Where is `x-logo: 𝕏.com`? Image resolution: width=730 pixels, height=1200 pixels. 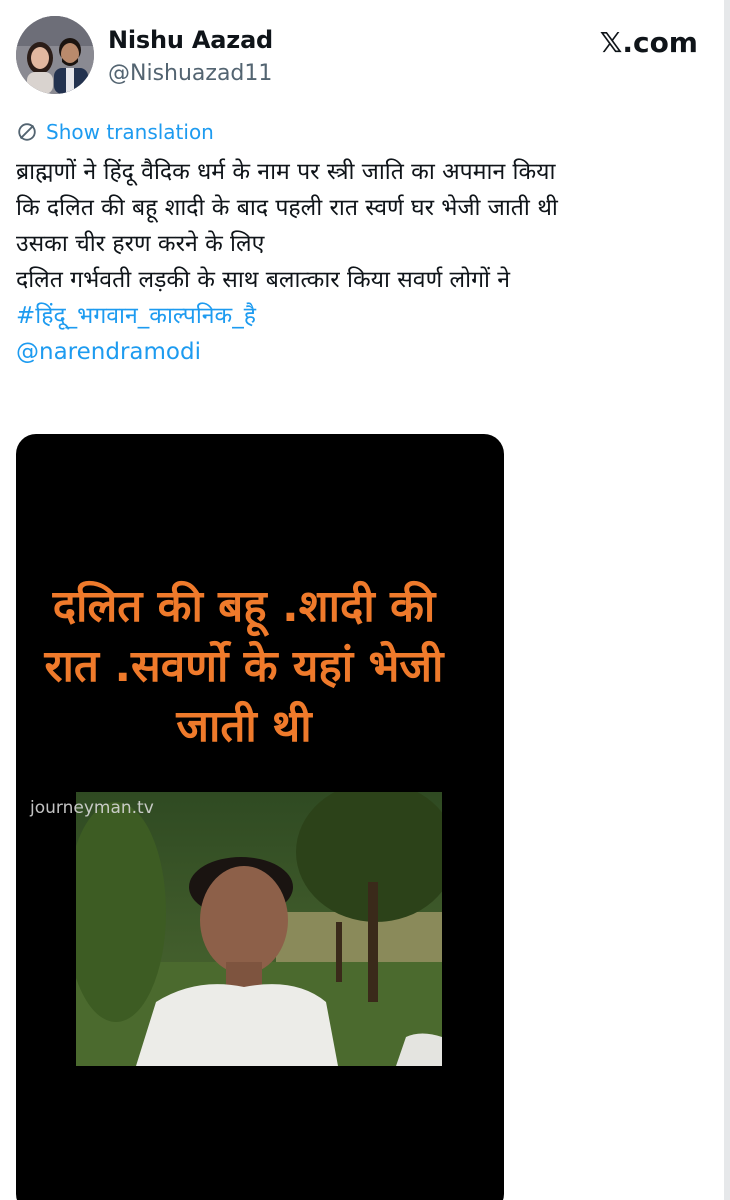
x-logo: 𝕏.com is located at coordinates (648, 42).